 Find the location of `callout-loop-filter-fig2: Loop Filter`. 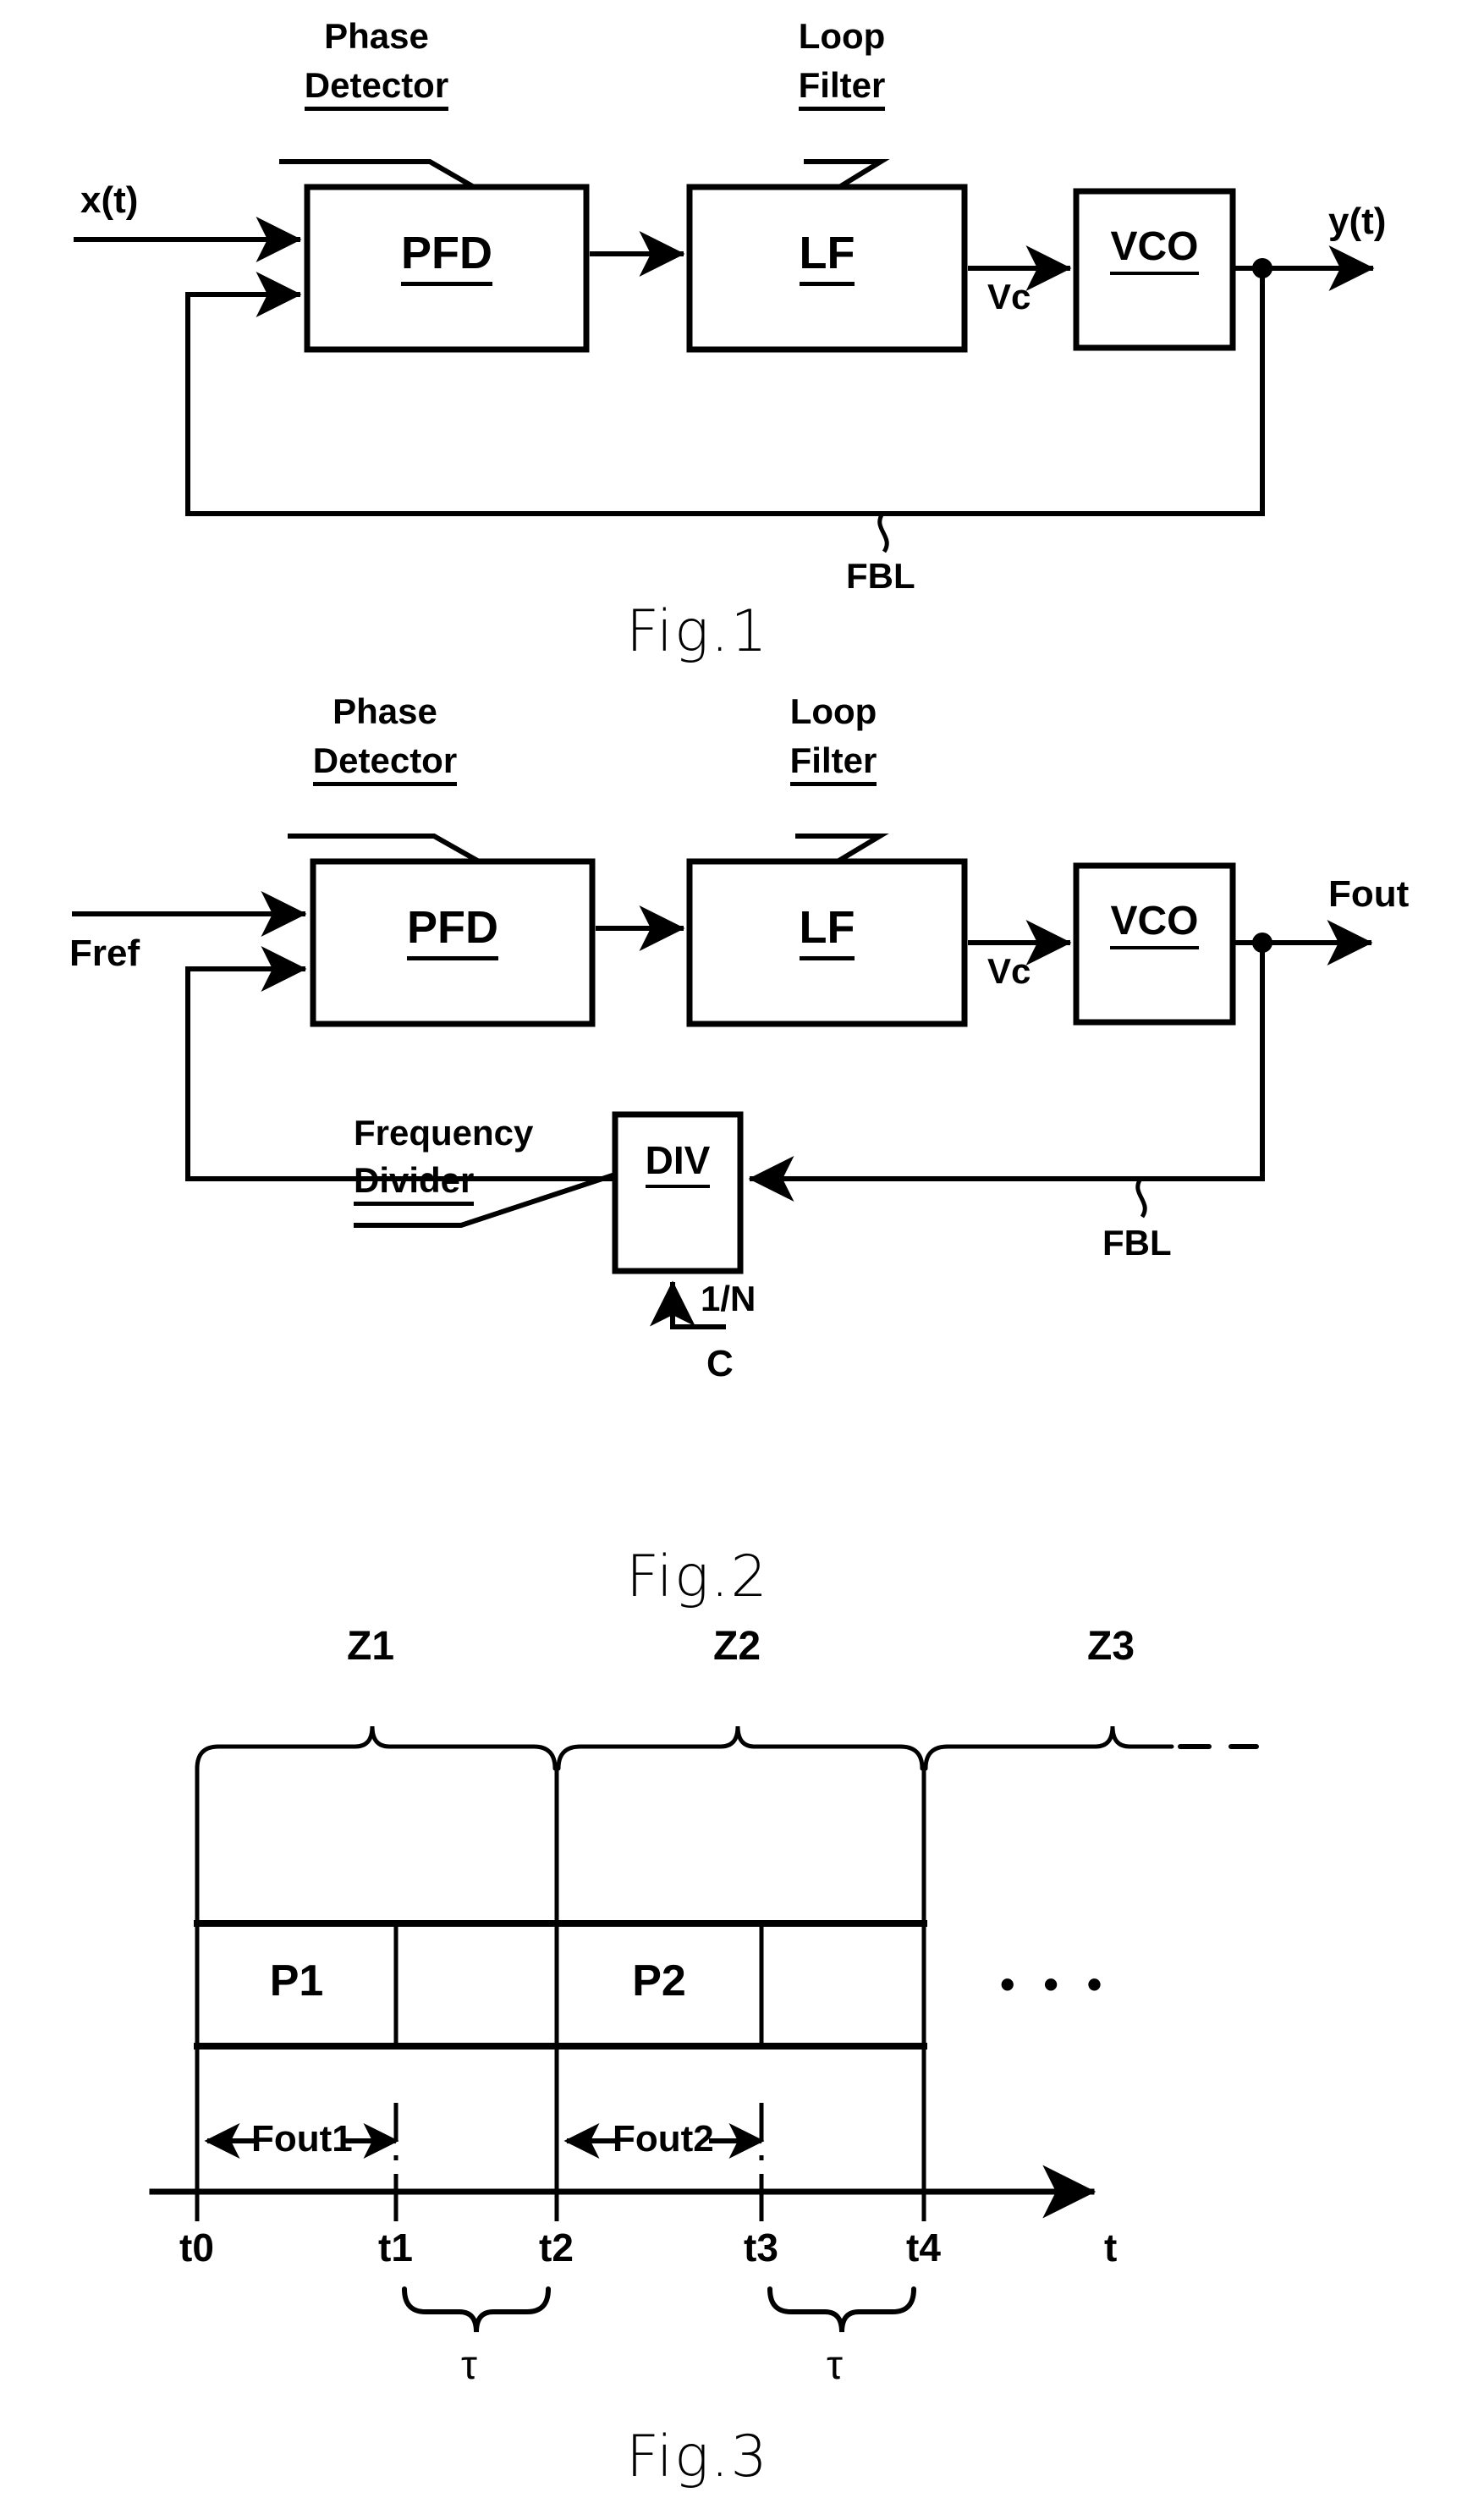

callout-loop-filter-fig2: Loop Filter is located at coordinates (833, 740).